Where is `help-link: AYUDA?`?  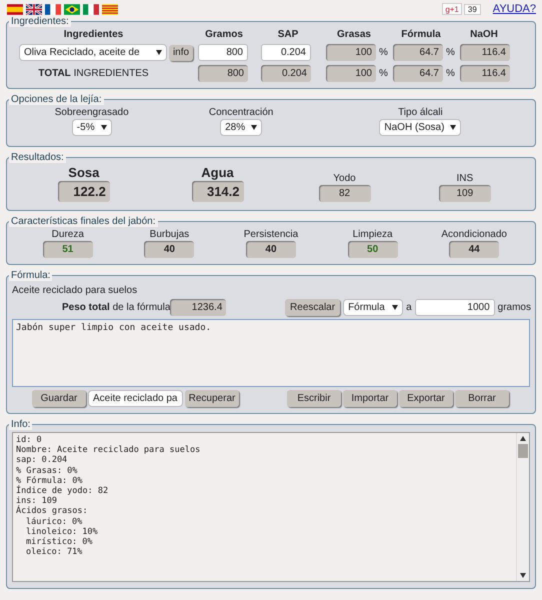 help-link: AYUDA? is located at coordinates (514, 9).